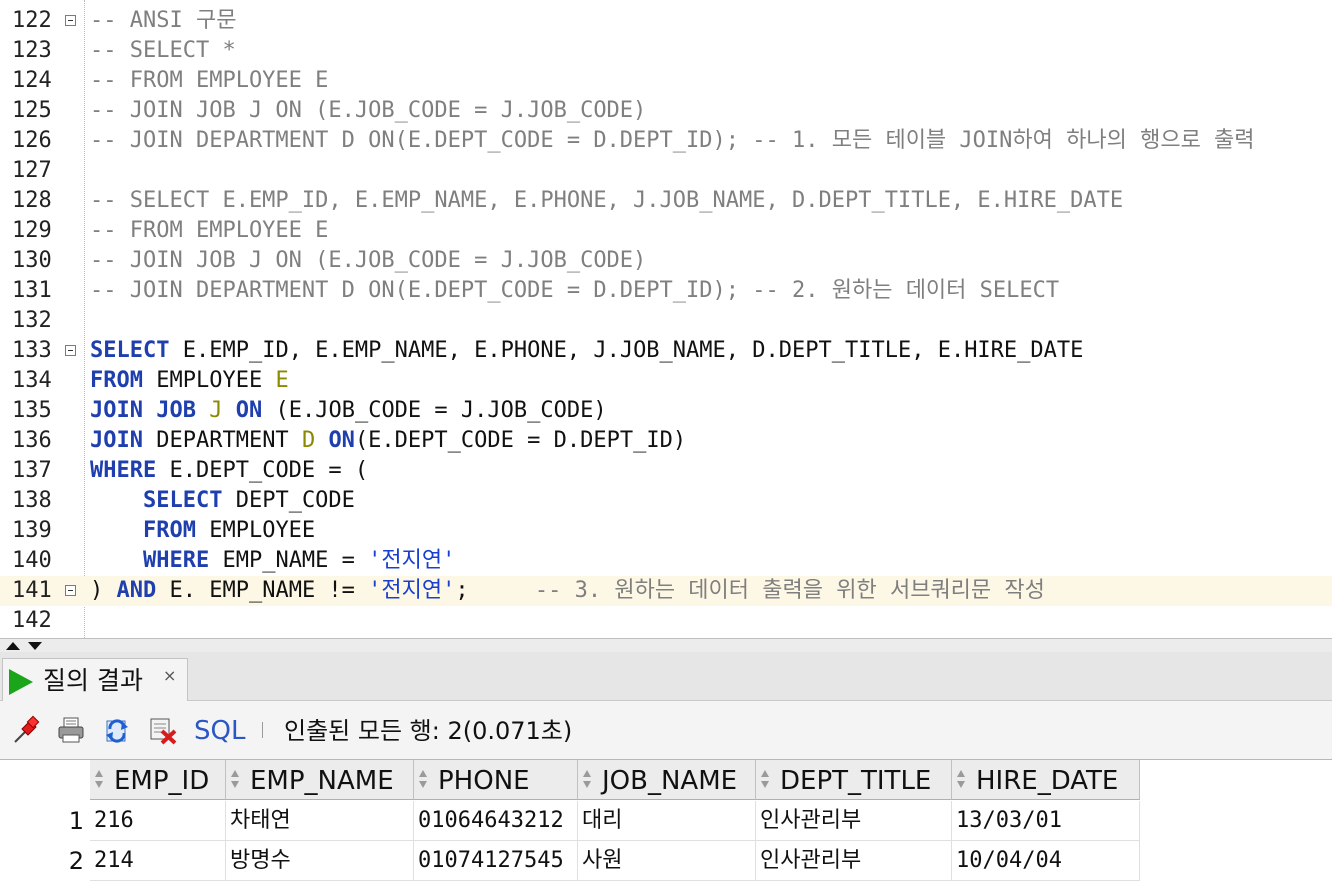 The image size is (1332, 889). What do you see at coordinates (32, 80) in the screenshot?
I see `line-number: 124` at bounding box center [32, 80].